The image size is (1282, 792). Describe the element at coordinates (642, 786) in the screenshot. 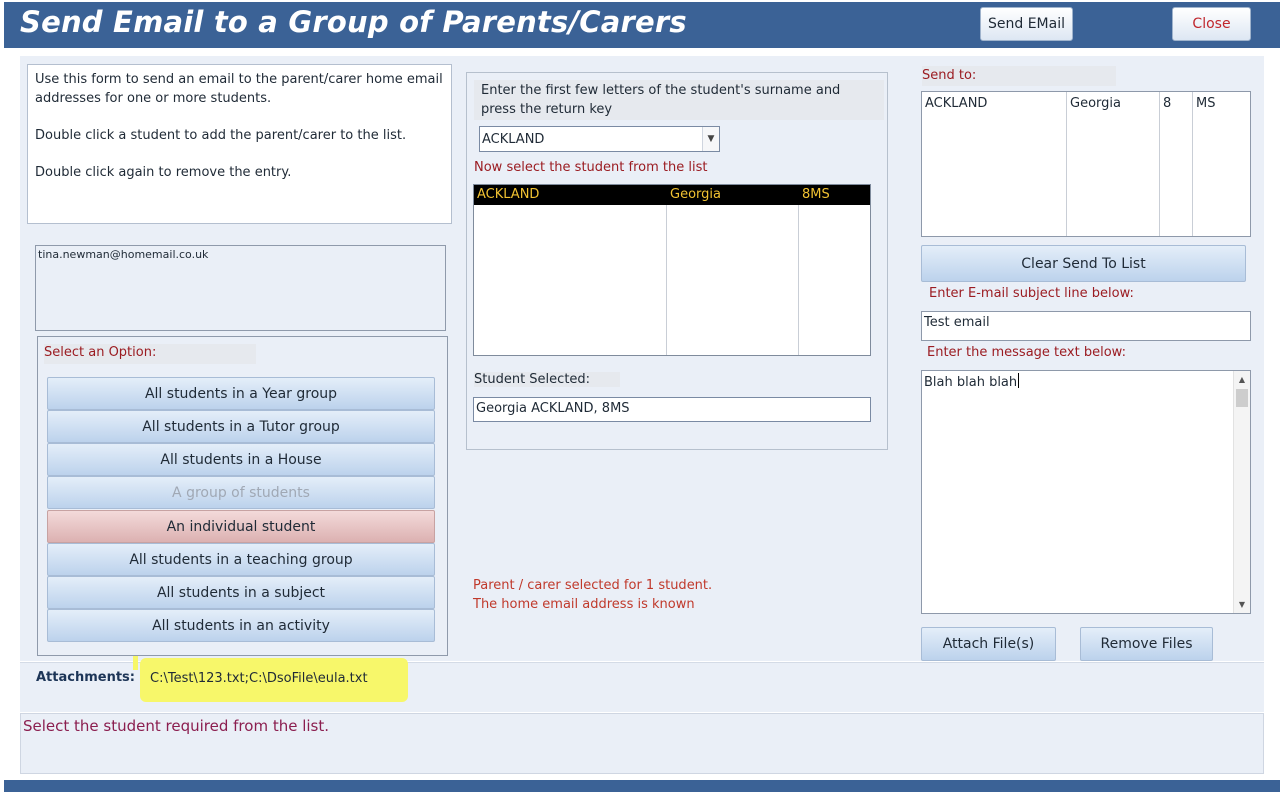

I see `bottom-stripe` at that location.